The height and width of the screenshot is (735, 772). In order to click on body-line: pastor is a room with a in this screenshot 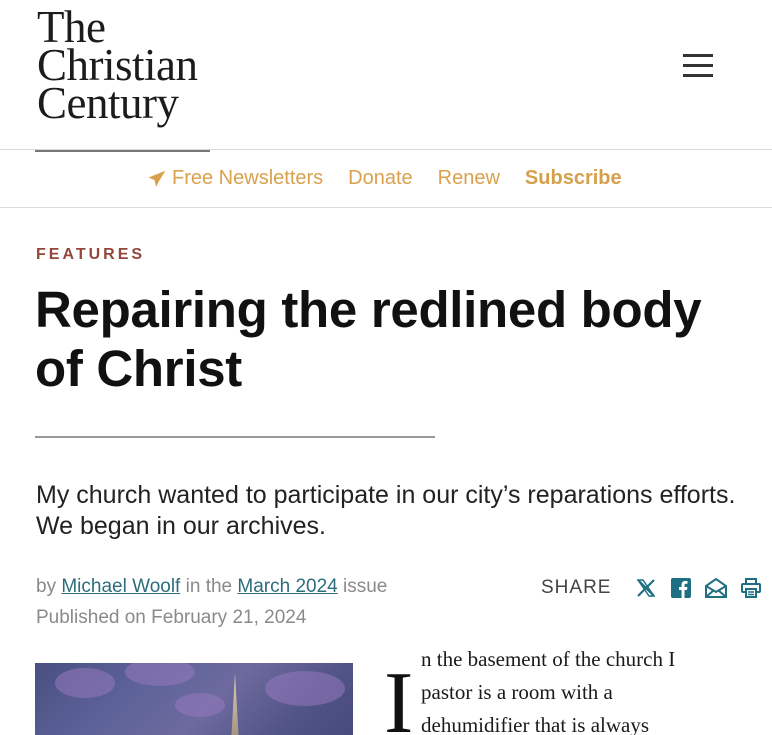, I will do `click(517, 692)`.